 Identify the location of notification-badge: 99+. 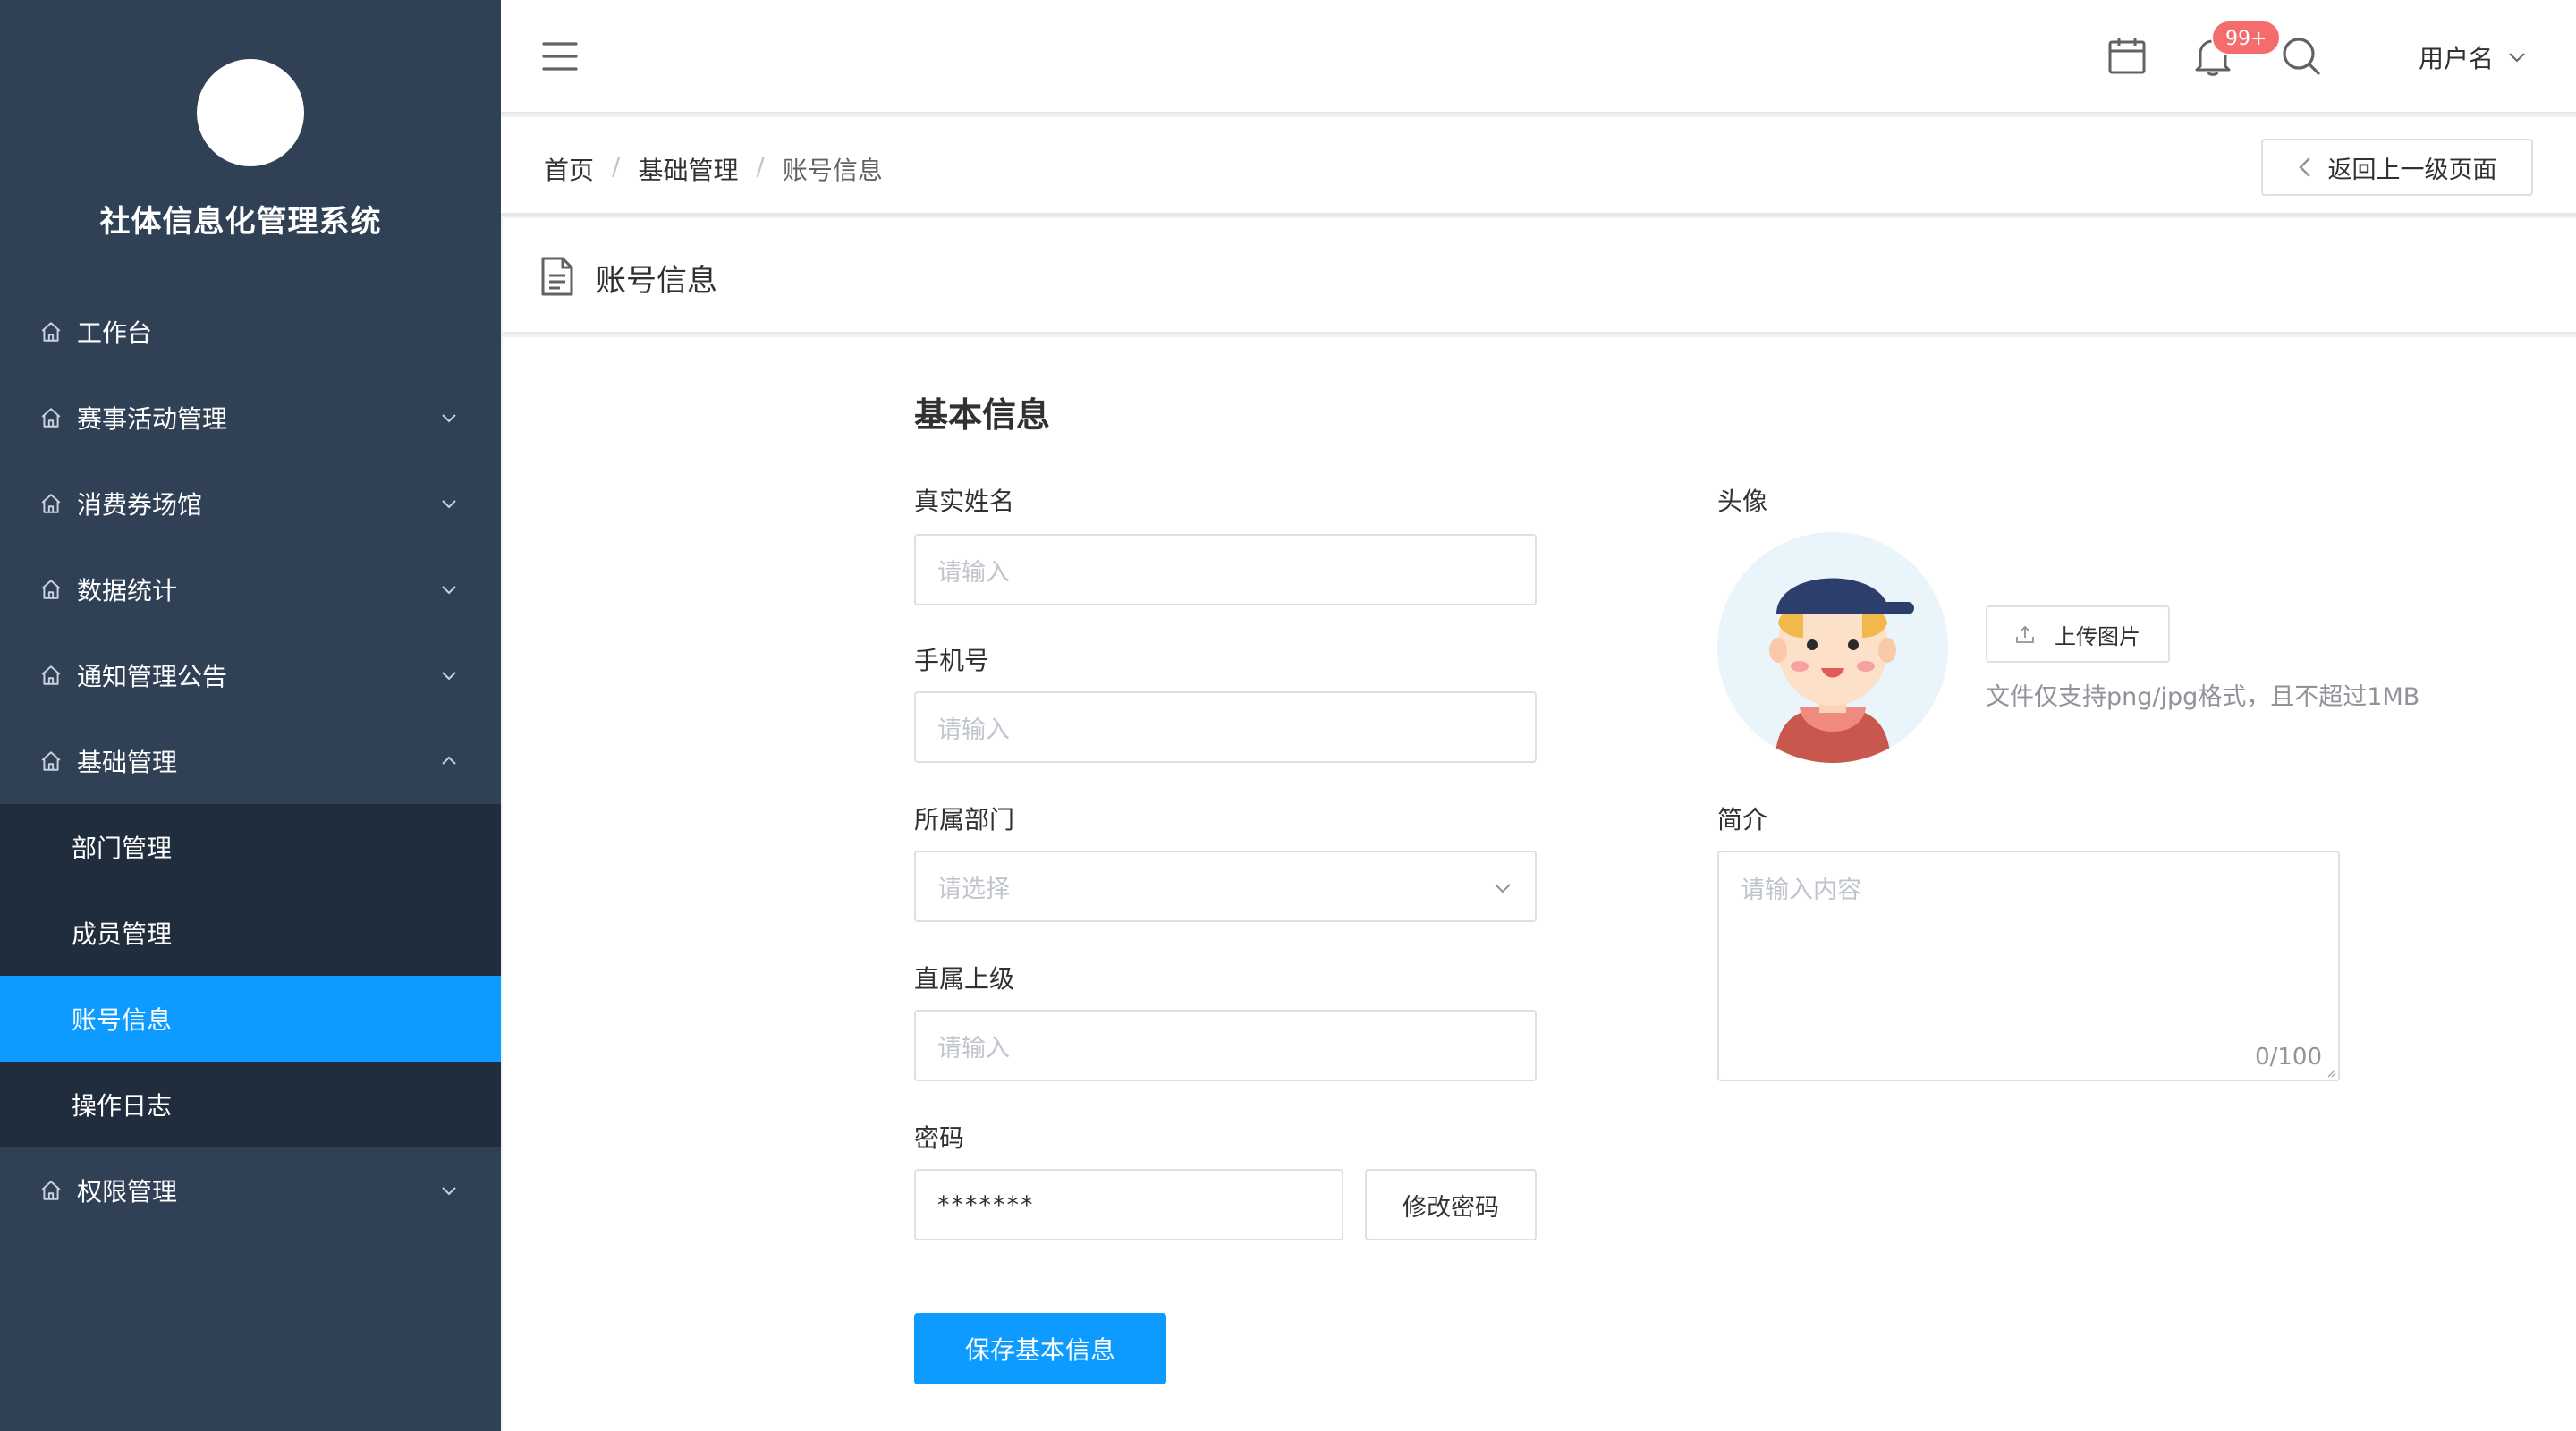
(2246, 38).